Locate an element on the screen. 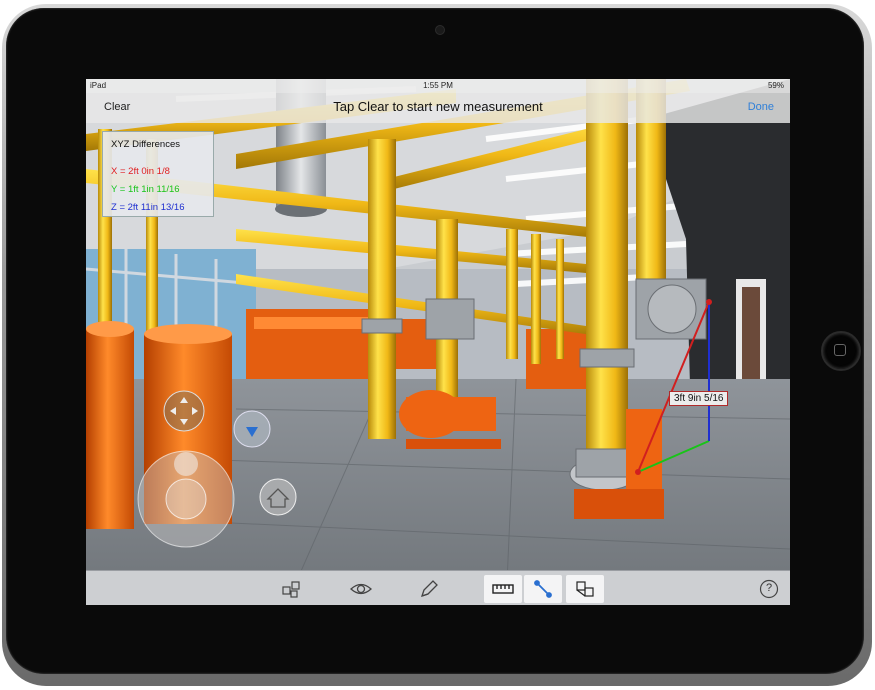 The image size is (875, 690). nav-title: Tap Clear to start new measurement is located at coordinates (438, 106).